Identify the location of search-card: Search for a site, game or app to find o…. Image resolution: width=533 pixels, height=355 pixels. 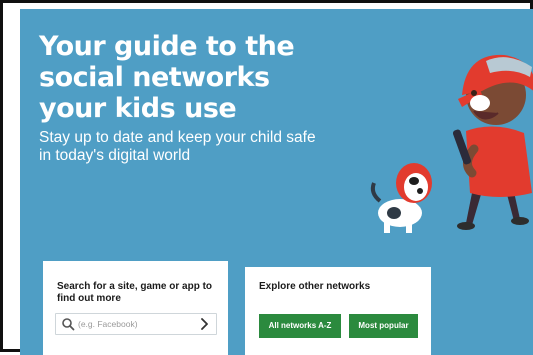
(135, 308).